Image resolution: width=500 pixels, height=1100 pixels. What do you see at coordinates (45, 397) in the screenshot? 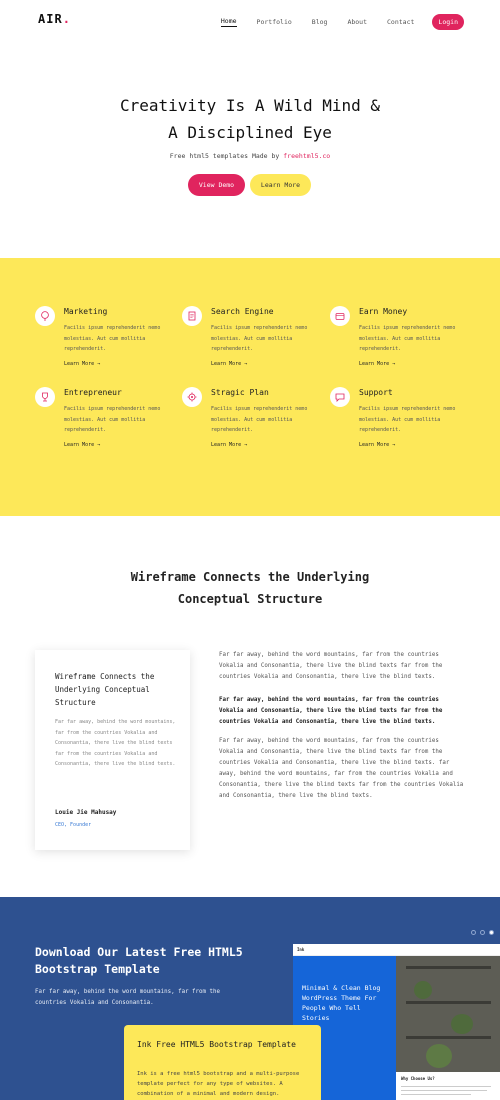
I see `trophy-icon` at bounding box center [45, 397].